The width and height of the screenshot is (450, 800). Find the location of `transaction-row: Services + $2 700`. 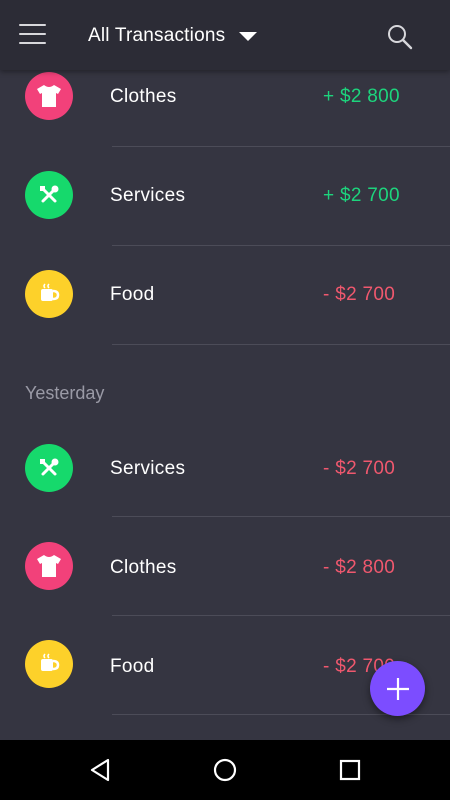

transaction-row: Services + $2 700 is located at coordinates (225, 196).